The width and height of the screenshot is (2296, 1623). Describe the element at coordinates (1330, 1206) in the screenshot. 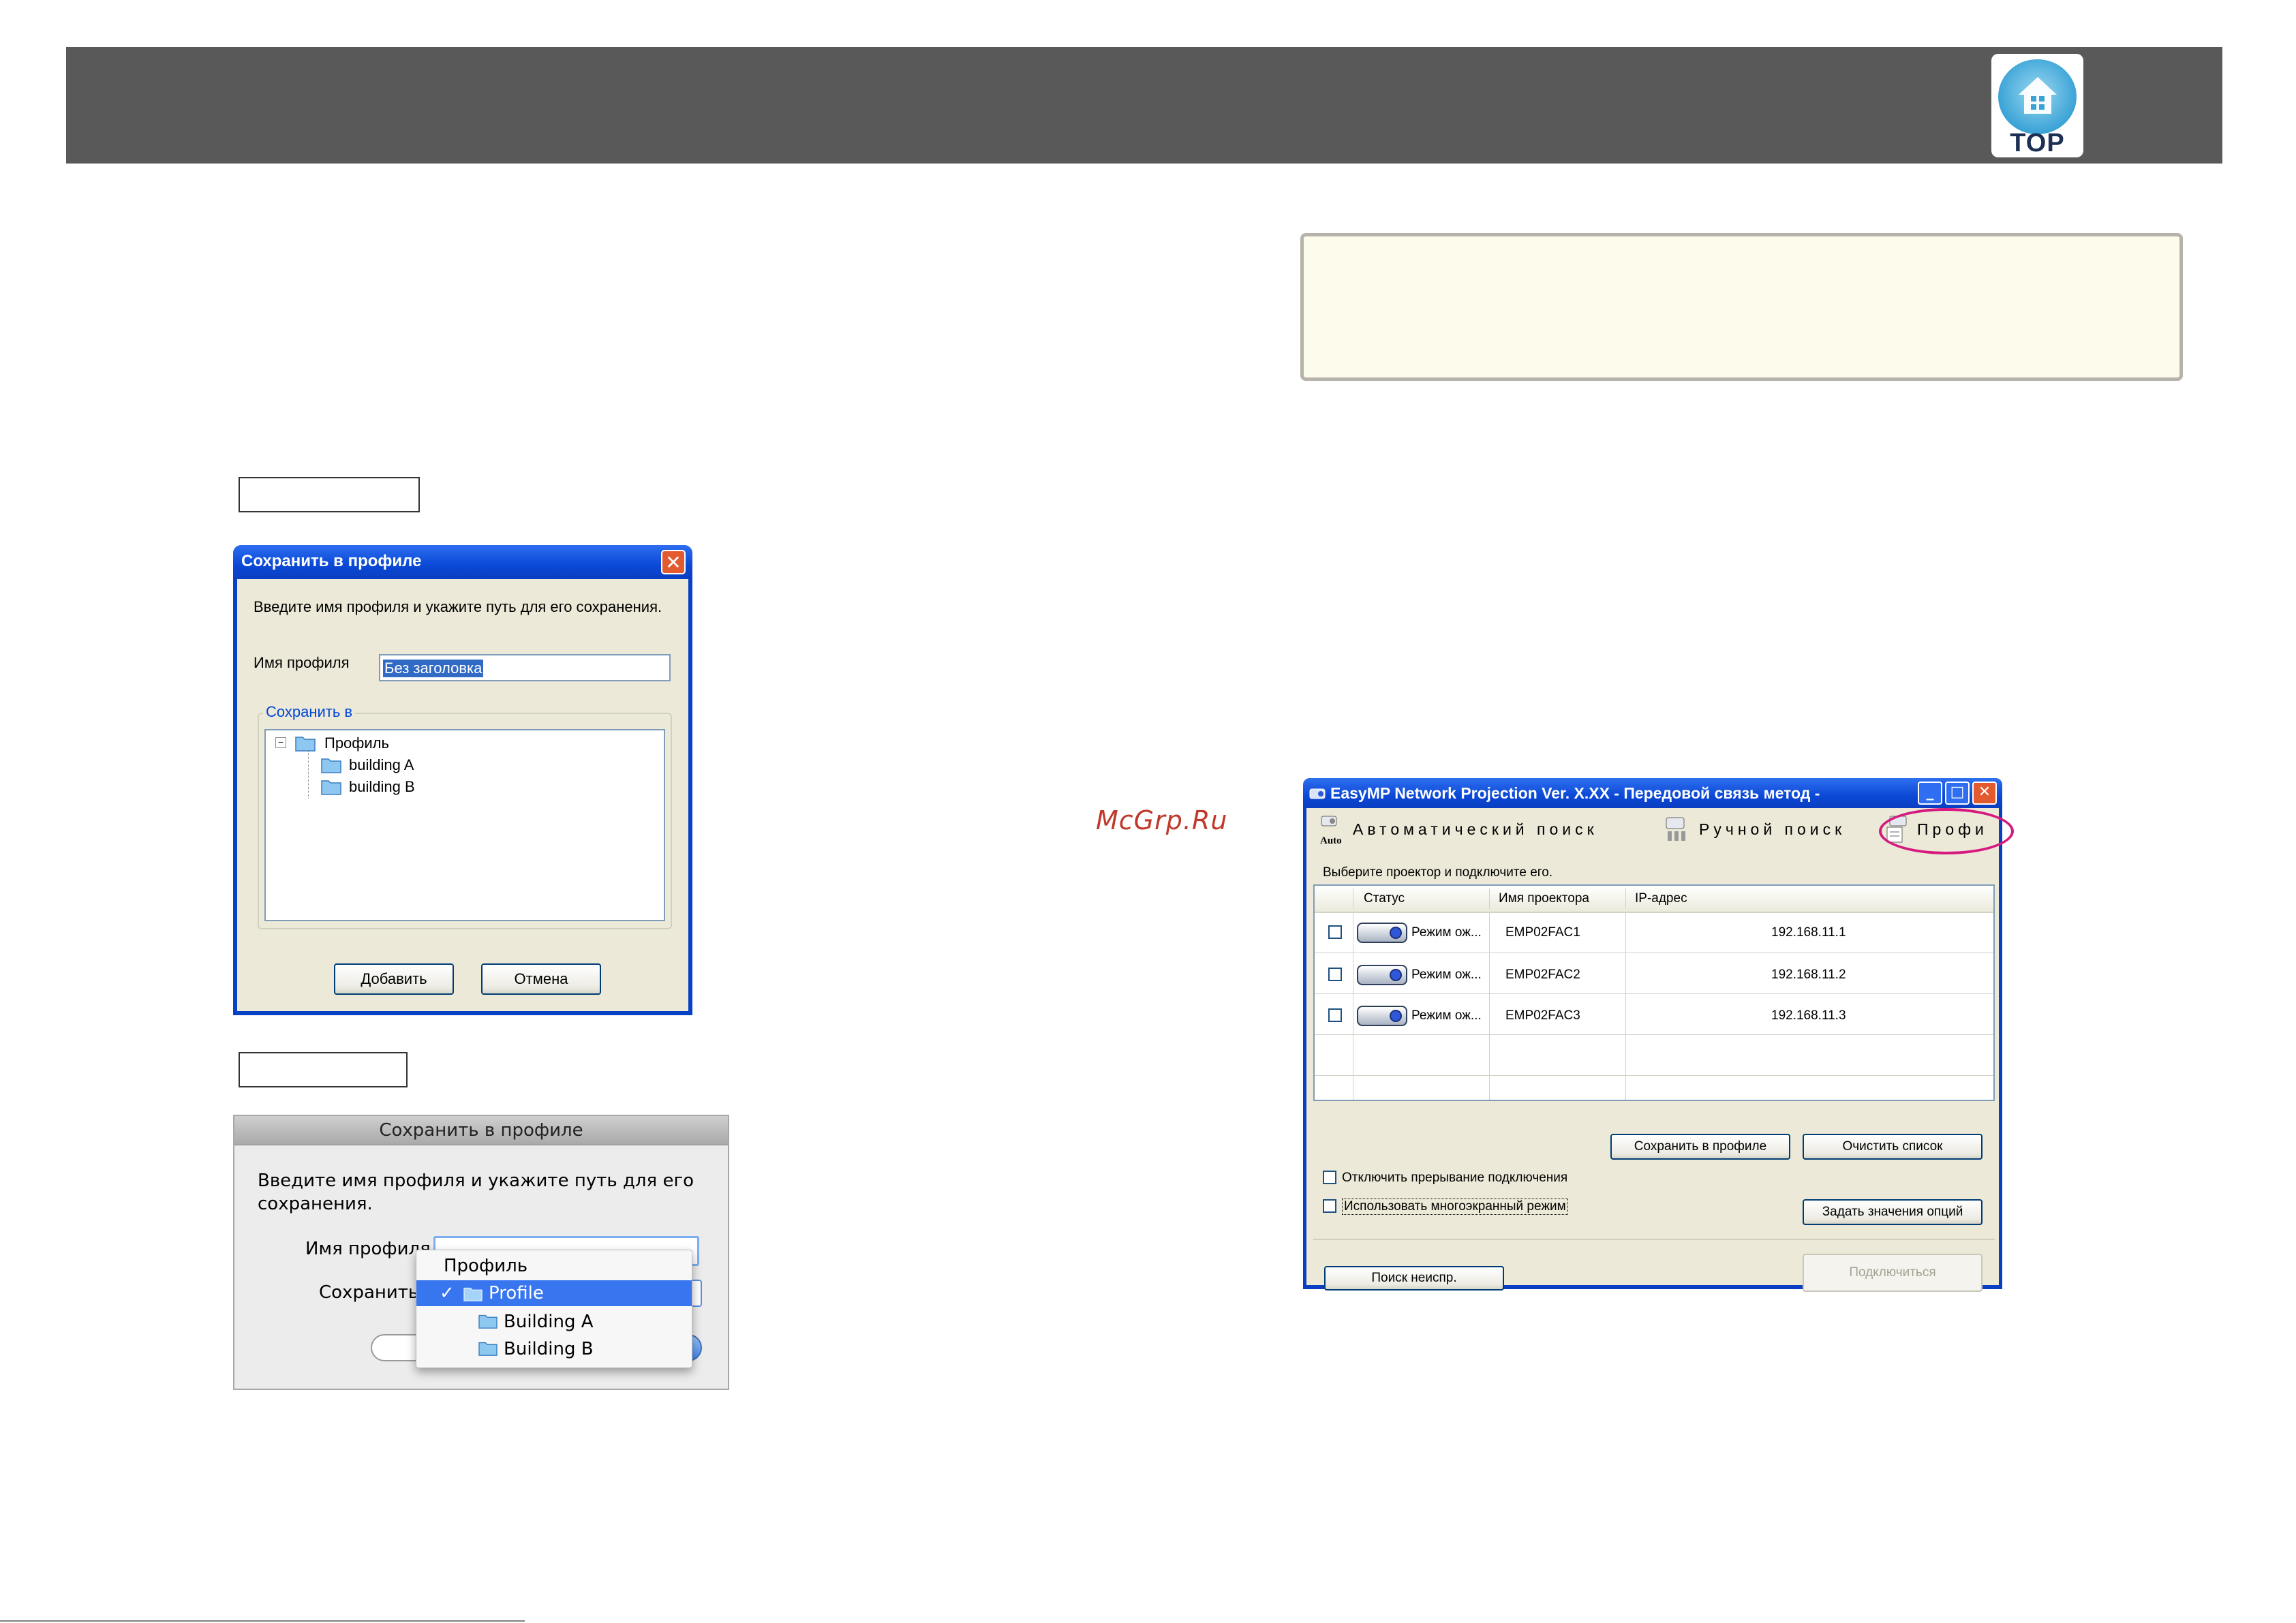

I see `multiscreen-checkbox` at that location.